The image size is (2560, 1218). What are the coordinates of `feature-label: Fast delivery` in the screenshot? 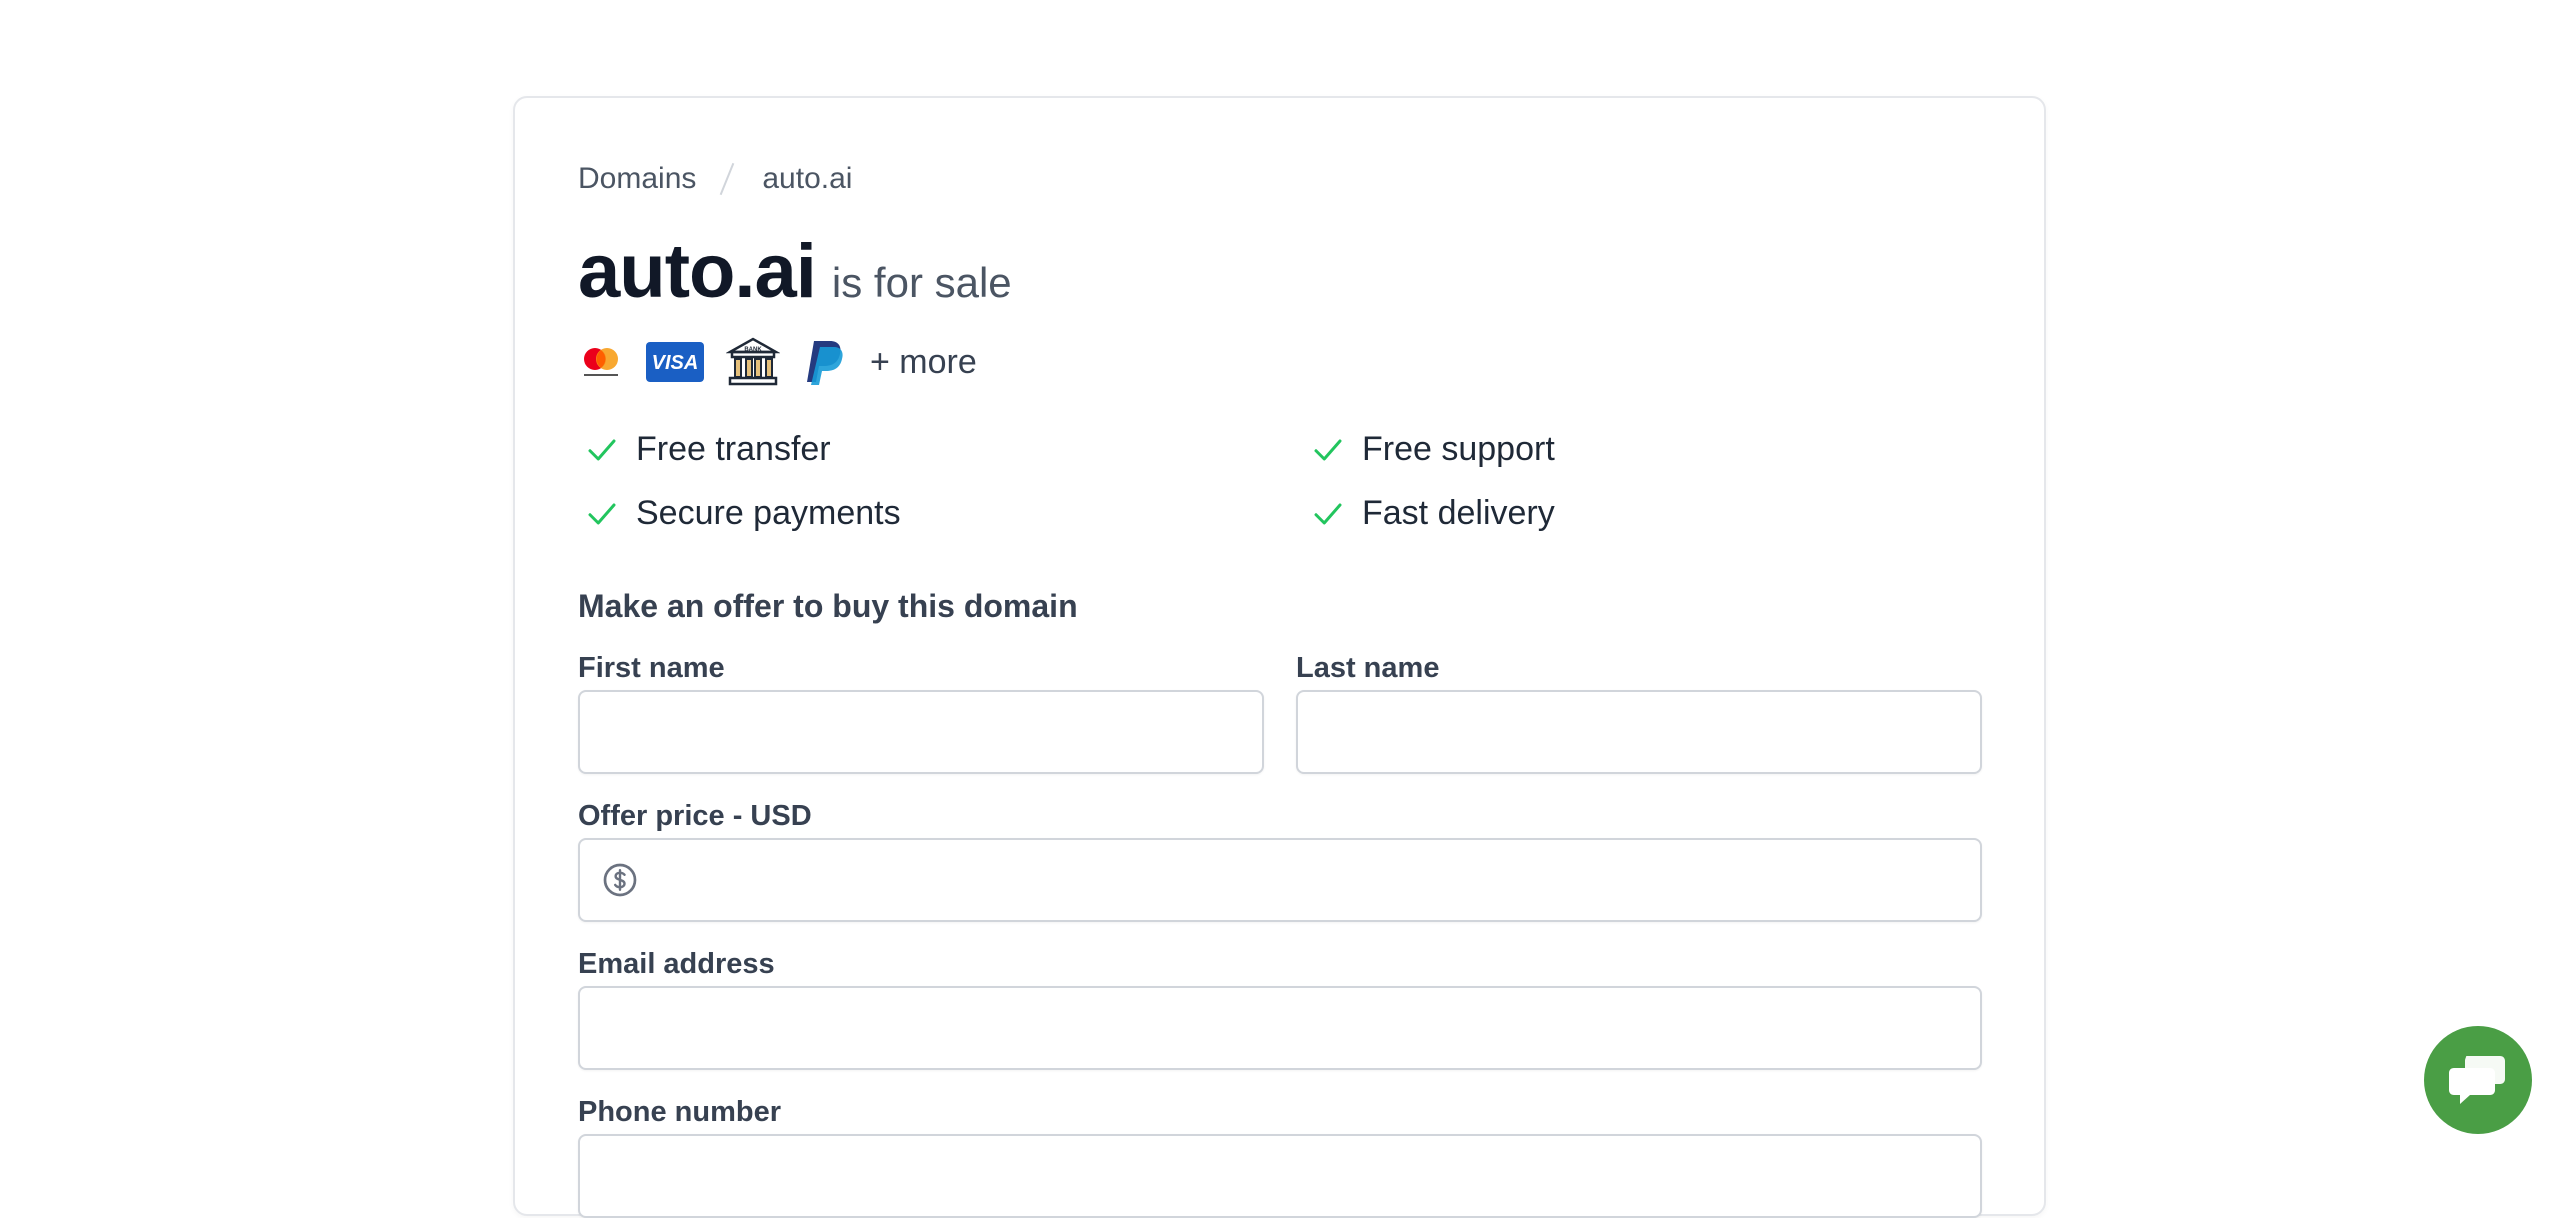 It's located at (1458, 513).